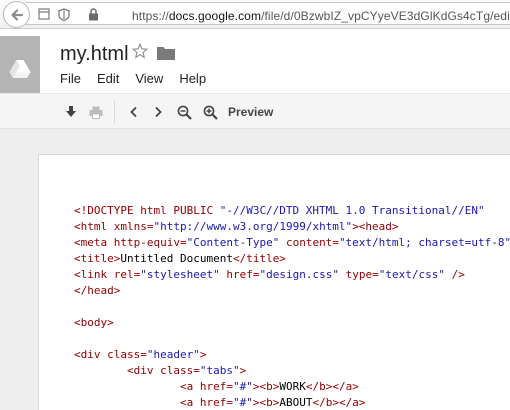  Describe the element at coordinates (292, 323) in the screenshot. I see `code-line: <body>` at that location.